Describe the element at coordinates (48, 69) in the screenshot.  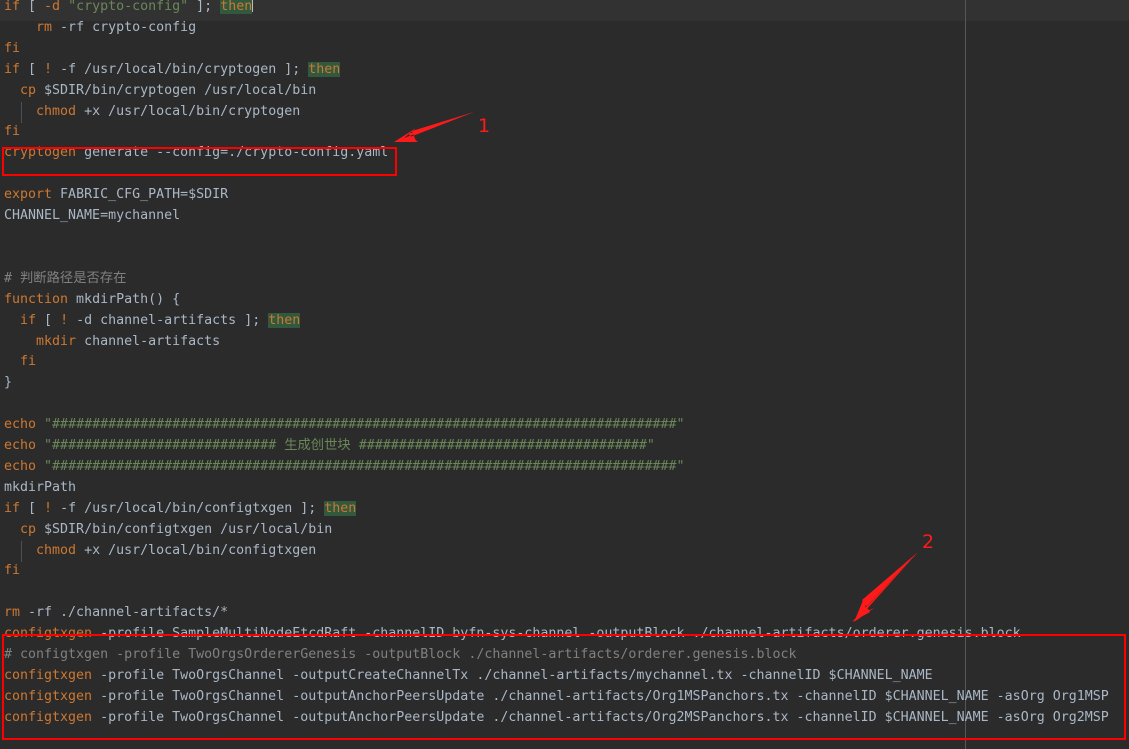
I see `code-token: !` at that location.